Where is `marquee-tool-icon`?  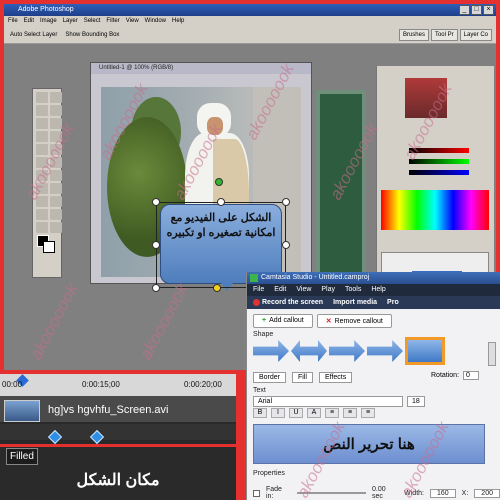 marquee-tool-icon is located at coordinates (56, 97).